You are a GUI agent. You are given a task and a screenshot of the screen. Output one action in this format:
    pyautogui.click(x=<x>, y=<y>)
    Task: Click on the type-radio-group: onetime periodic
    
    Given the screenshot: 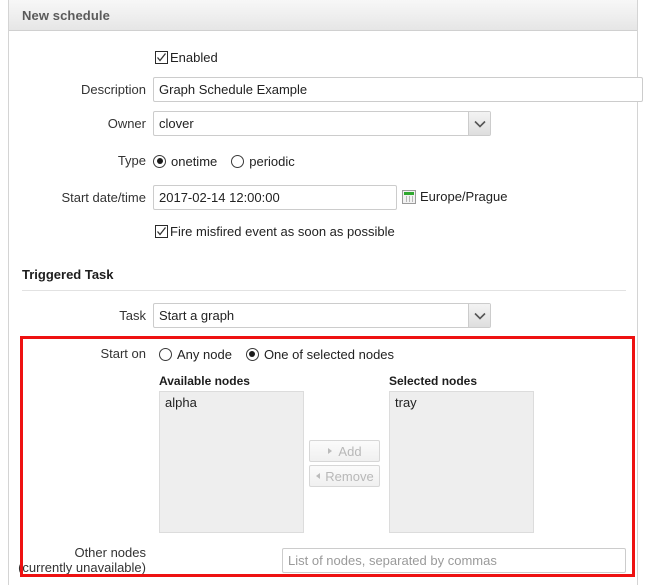 What is the action you would take?
    pyautogui.click(x=231, y=161)
    